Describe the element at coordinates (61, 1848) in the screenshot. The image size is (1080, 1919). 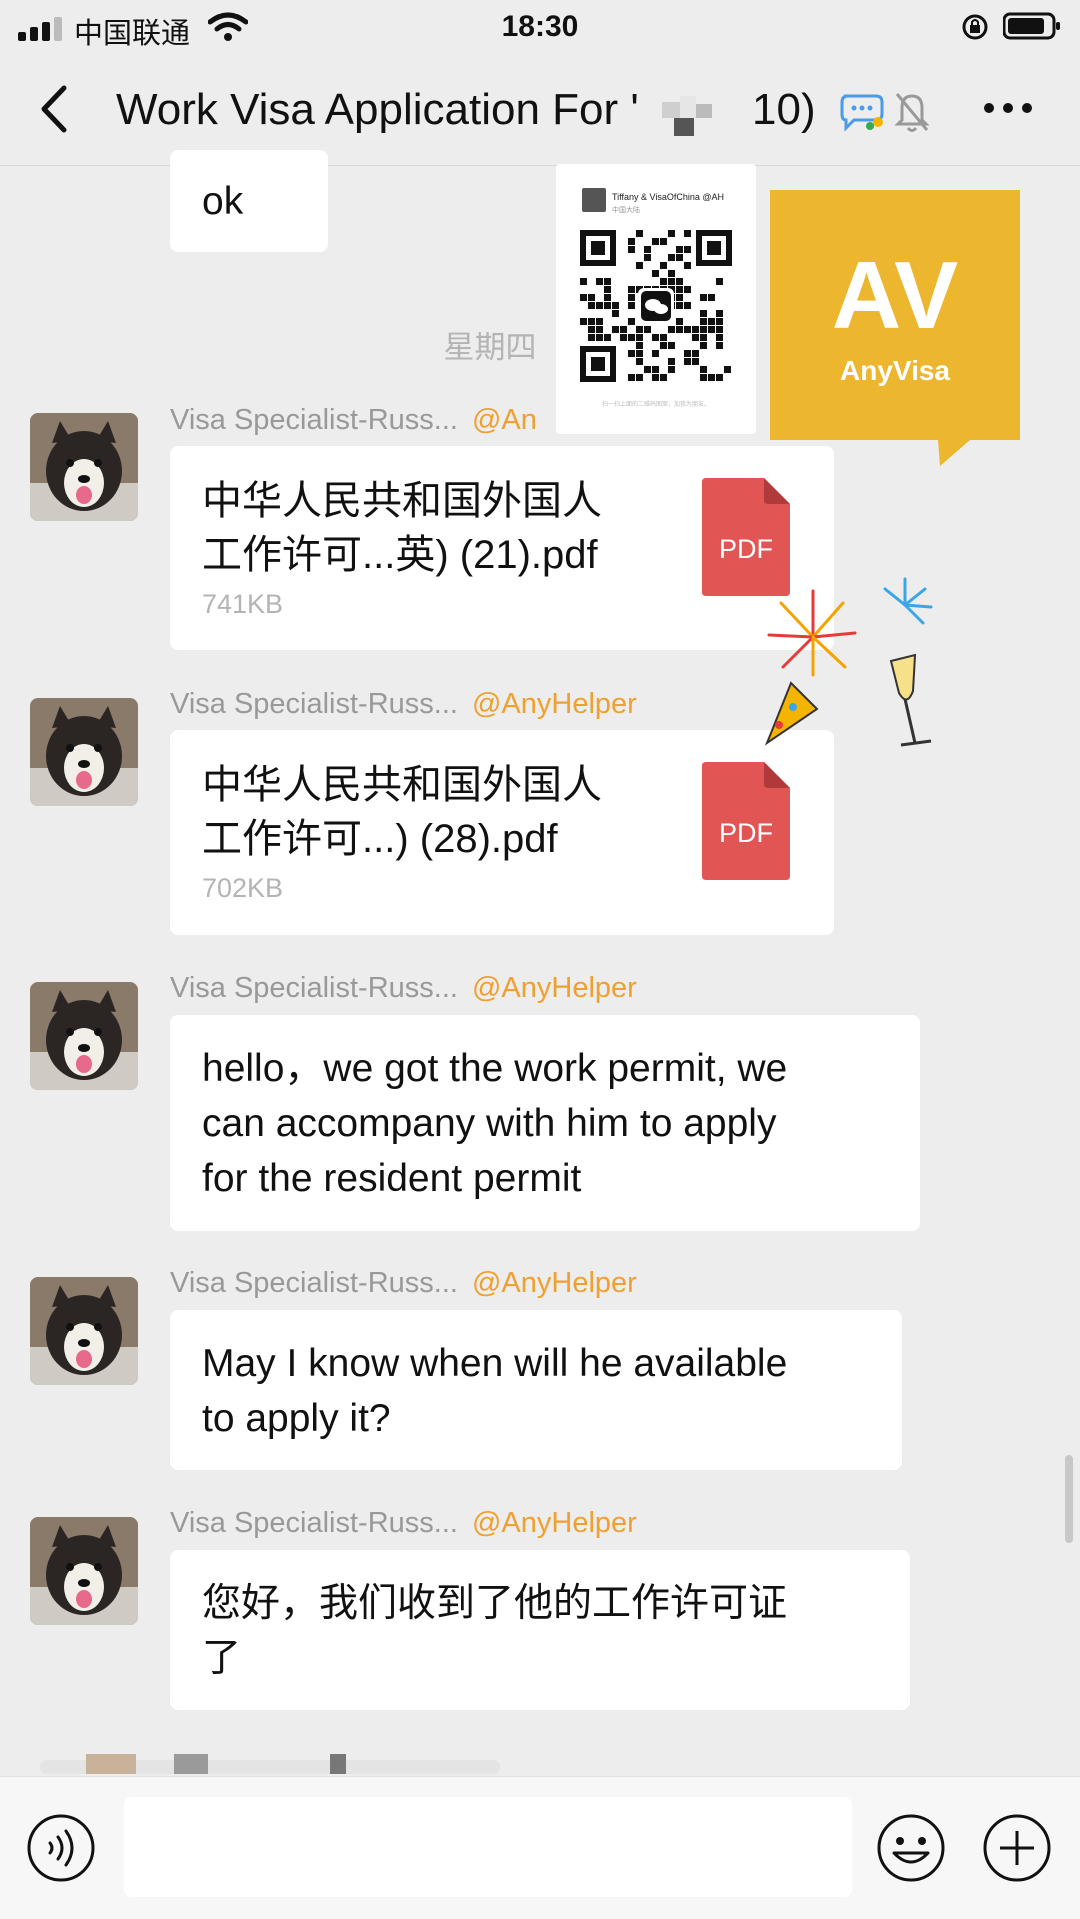
I see `voice-icon` at that location.